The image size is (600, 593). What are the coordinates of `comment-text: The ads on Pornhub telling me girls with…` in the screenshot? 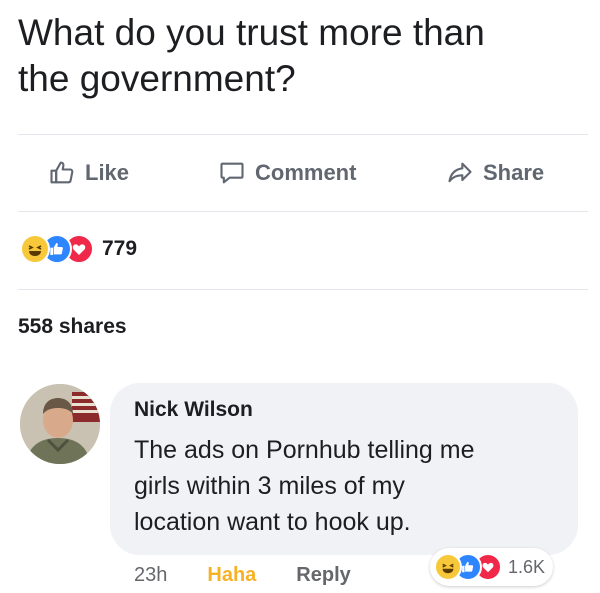 It's located at (349, 486).